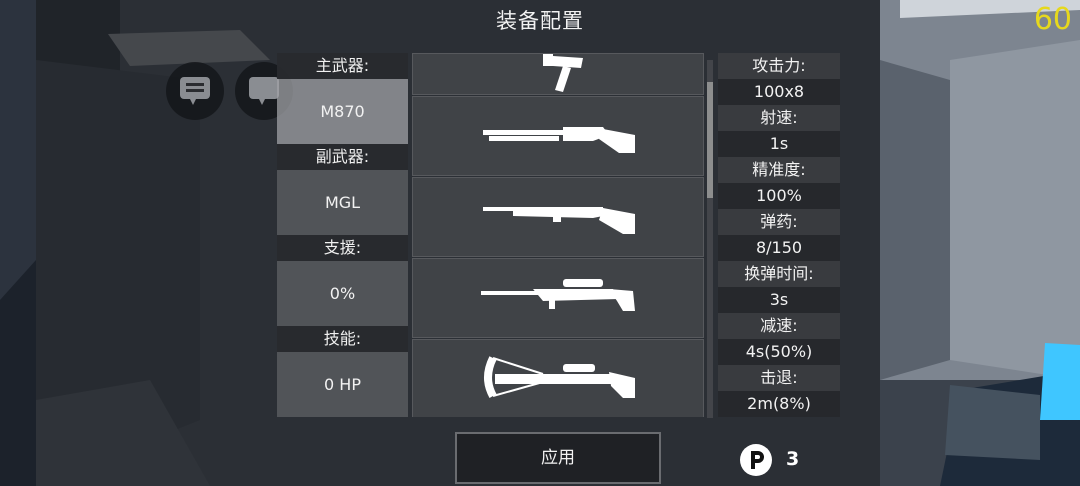  Describe the element at coordinates (779, 326) in the screenshot. I see `stat-label-slow: 减速:` at that location.